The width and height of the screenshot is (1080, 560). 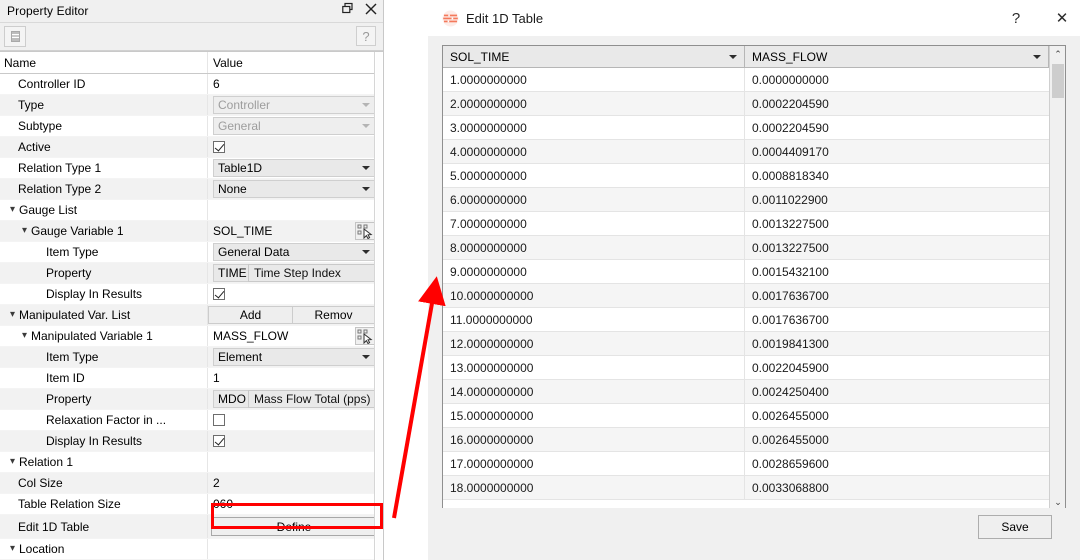 I want to click on relation-type-1-combobox: Table1D, so click(x=294, y=168).